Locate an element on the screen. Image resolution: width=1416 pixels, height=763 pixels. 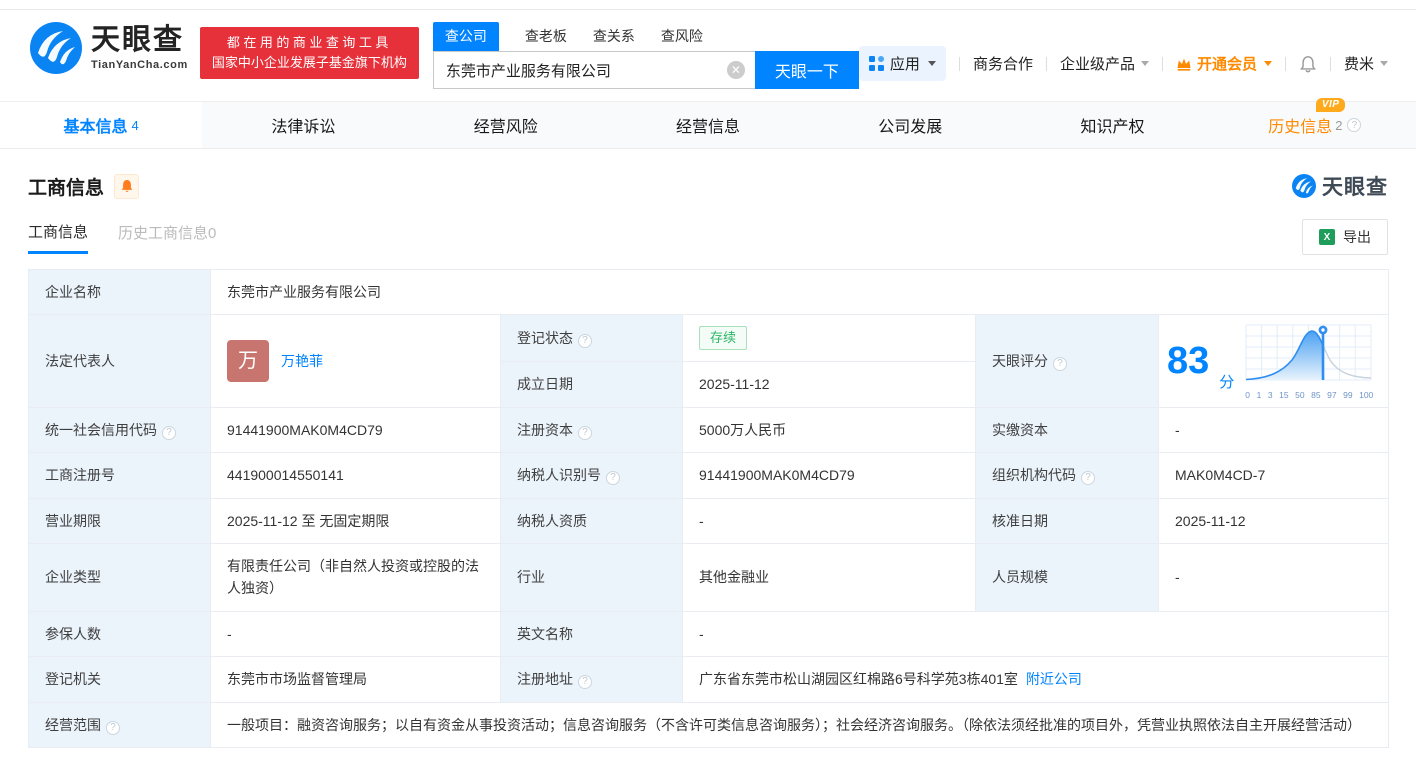
crown-icon is located at coordinates (1184, 64).